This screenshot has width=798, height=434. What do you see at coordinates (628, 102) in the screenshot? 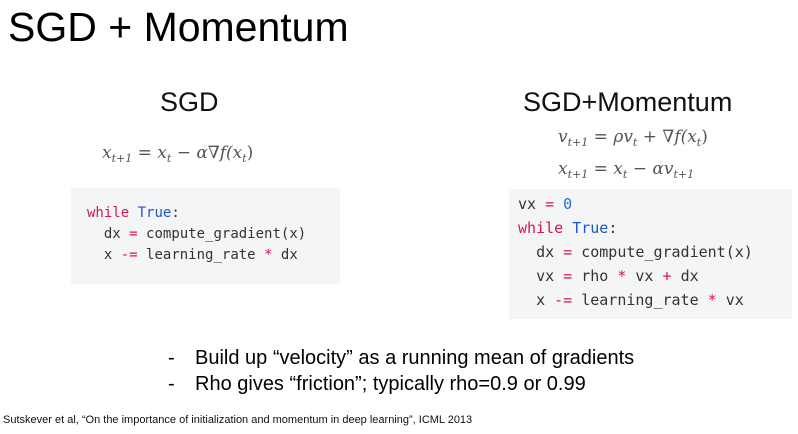
I see `momentum-heading: SGD+Momentum` at bounding box center [628, 102].